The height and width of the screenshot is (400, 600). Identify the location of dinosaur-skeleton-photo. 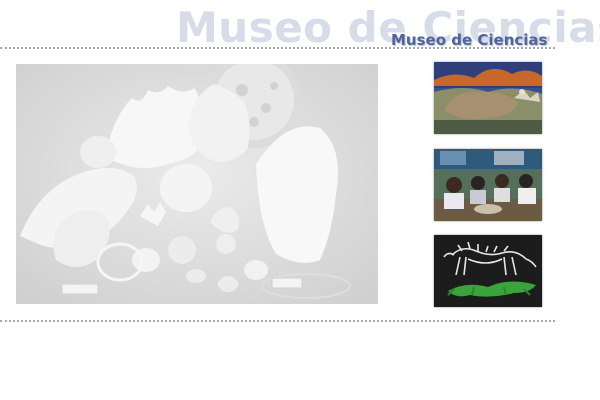
(488, 271).